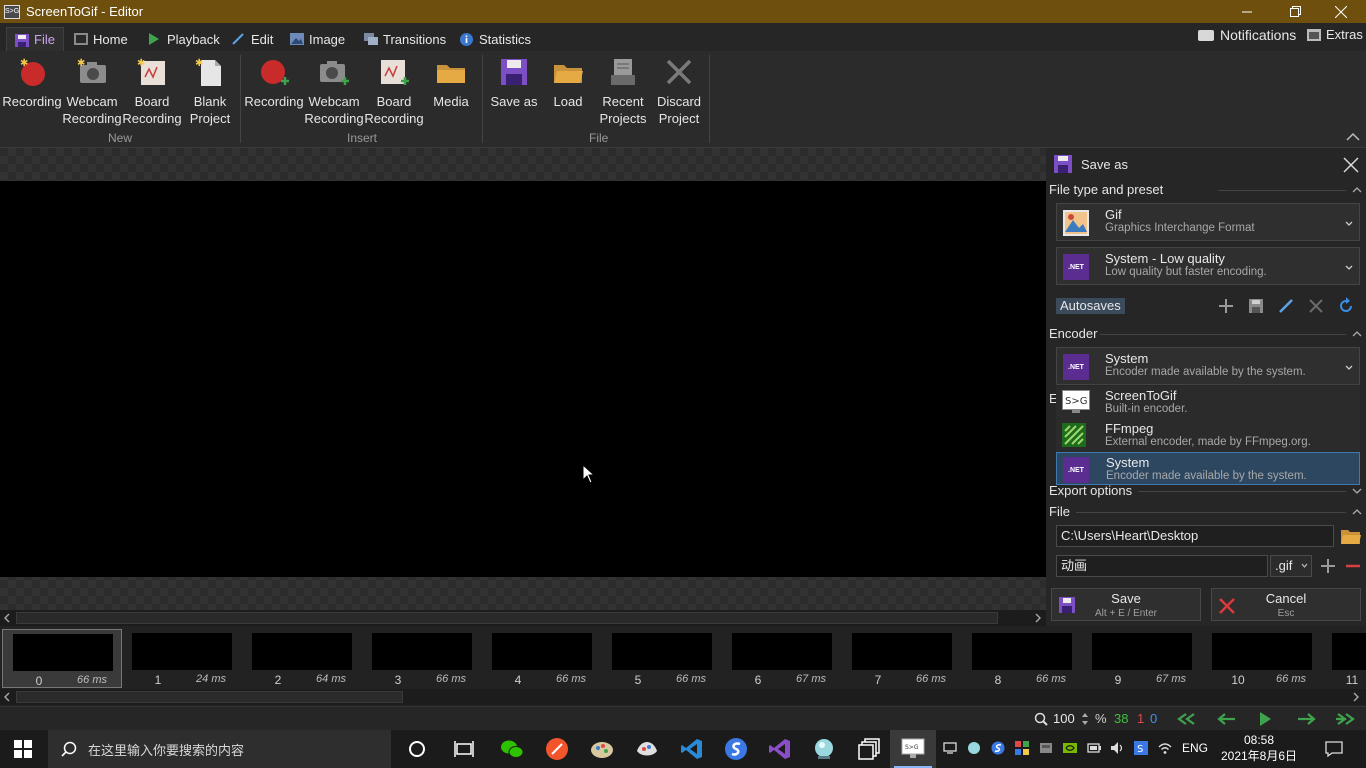 The height and width of the screenshot is (768, 1366). What do you see at coordinates (1291, 566) in the screenshot?
I see `extension-select: .gif` at bounding box center [1291, 566].